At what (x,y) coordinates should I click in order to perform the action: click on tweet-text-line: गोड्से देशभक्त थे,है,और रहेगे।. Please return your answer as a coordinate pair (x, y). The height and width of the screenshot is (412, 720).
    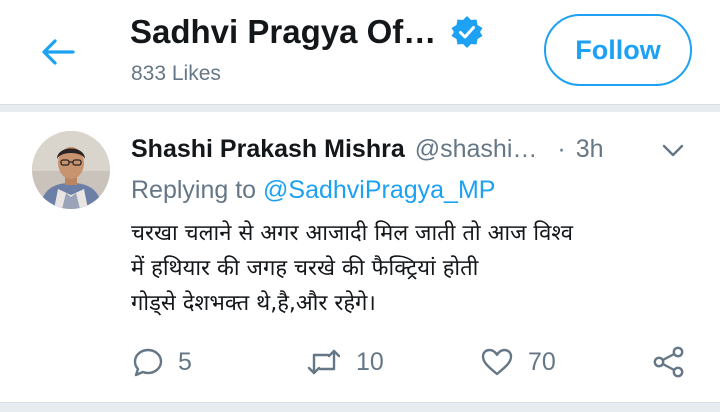
    Looking at the image, I should click on (253, 303).